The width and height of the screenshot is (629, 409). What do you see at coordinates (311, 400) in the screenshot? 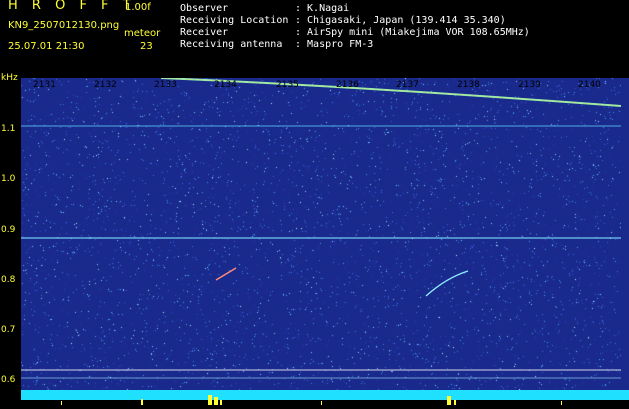
I see `signal-spikes` at bounding box center [311, 400].